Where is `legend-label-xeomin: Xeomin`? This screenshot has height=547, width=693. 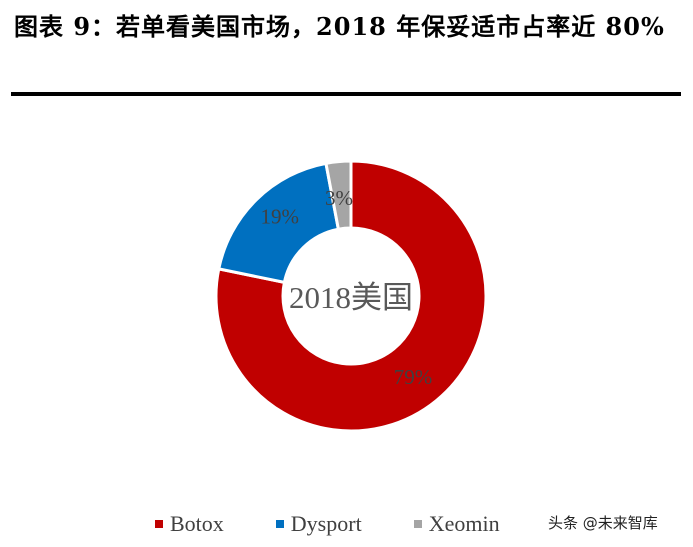
legend-label-xeomin: Xeomin is located at coordinates (464, 523).